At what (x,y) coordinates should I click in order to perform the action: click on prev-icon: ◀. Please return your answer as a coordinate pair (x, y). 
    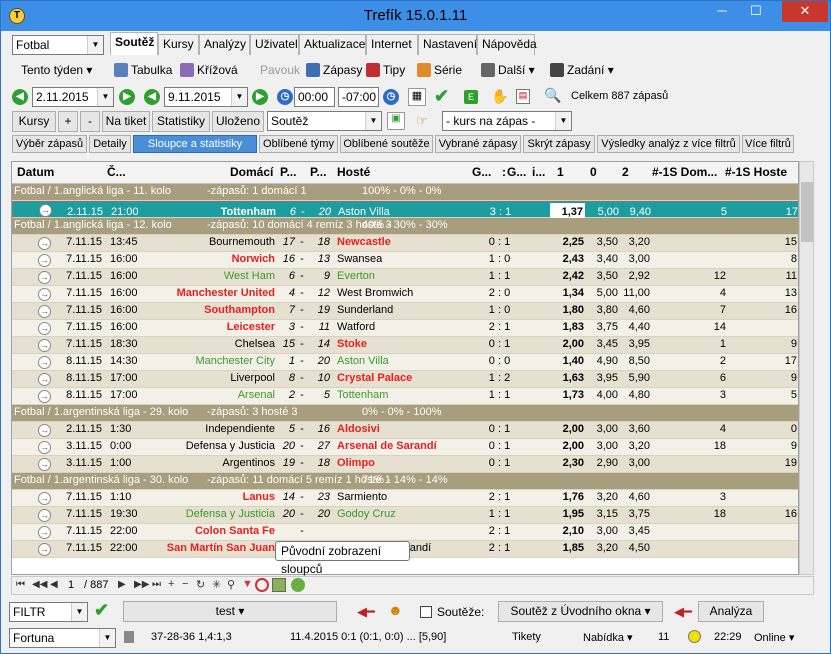
    Looking at the image, I should click on (54, 584).